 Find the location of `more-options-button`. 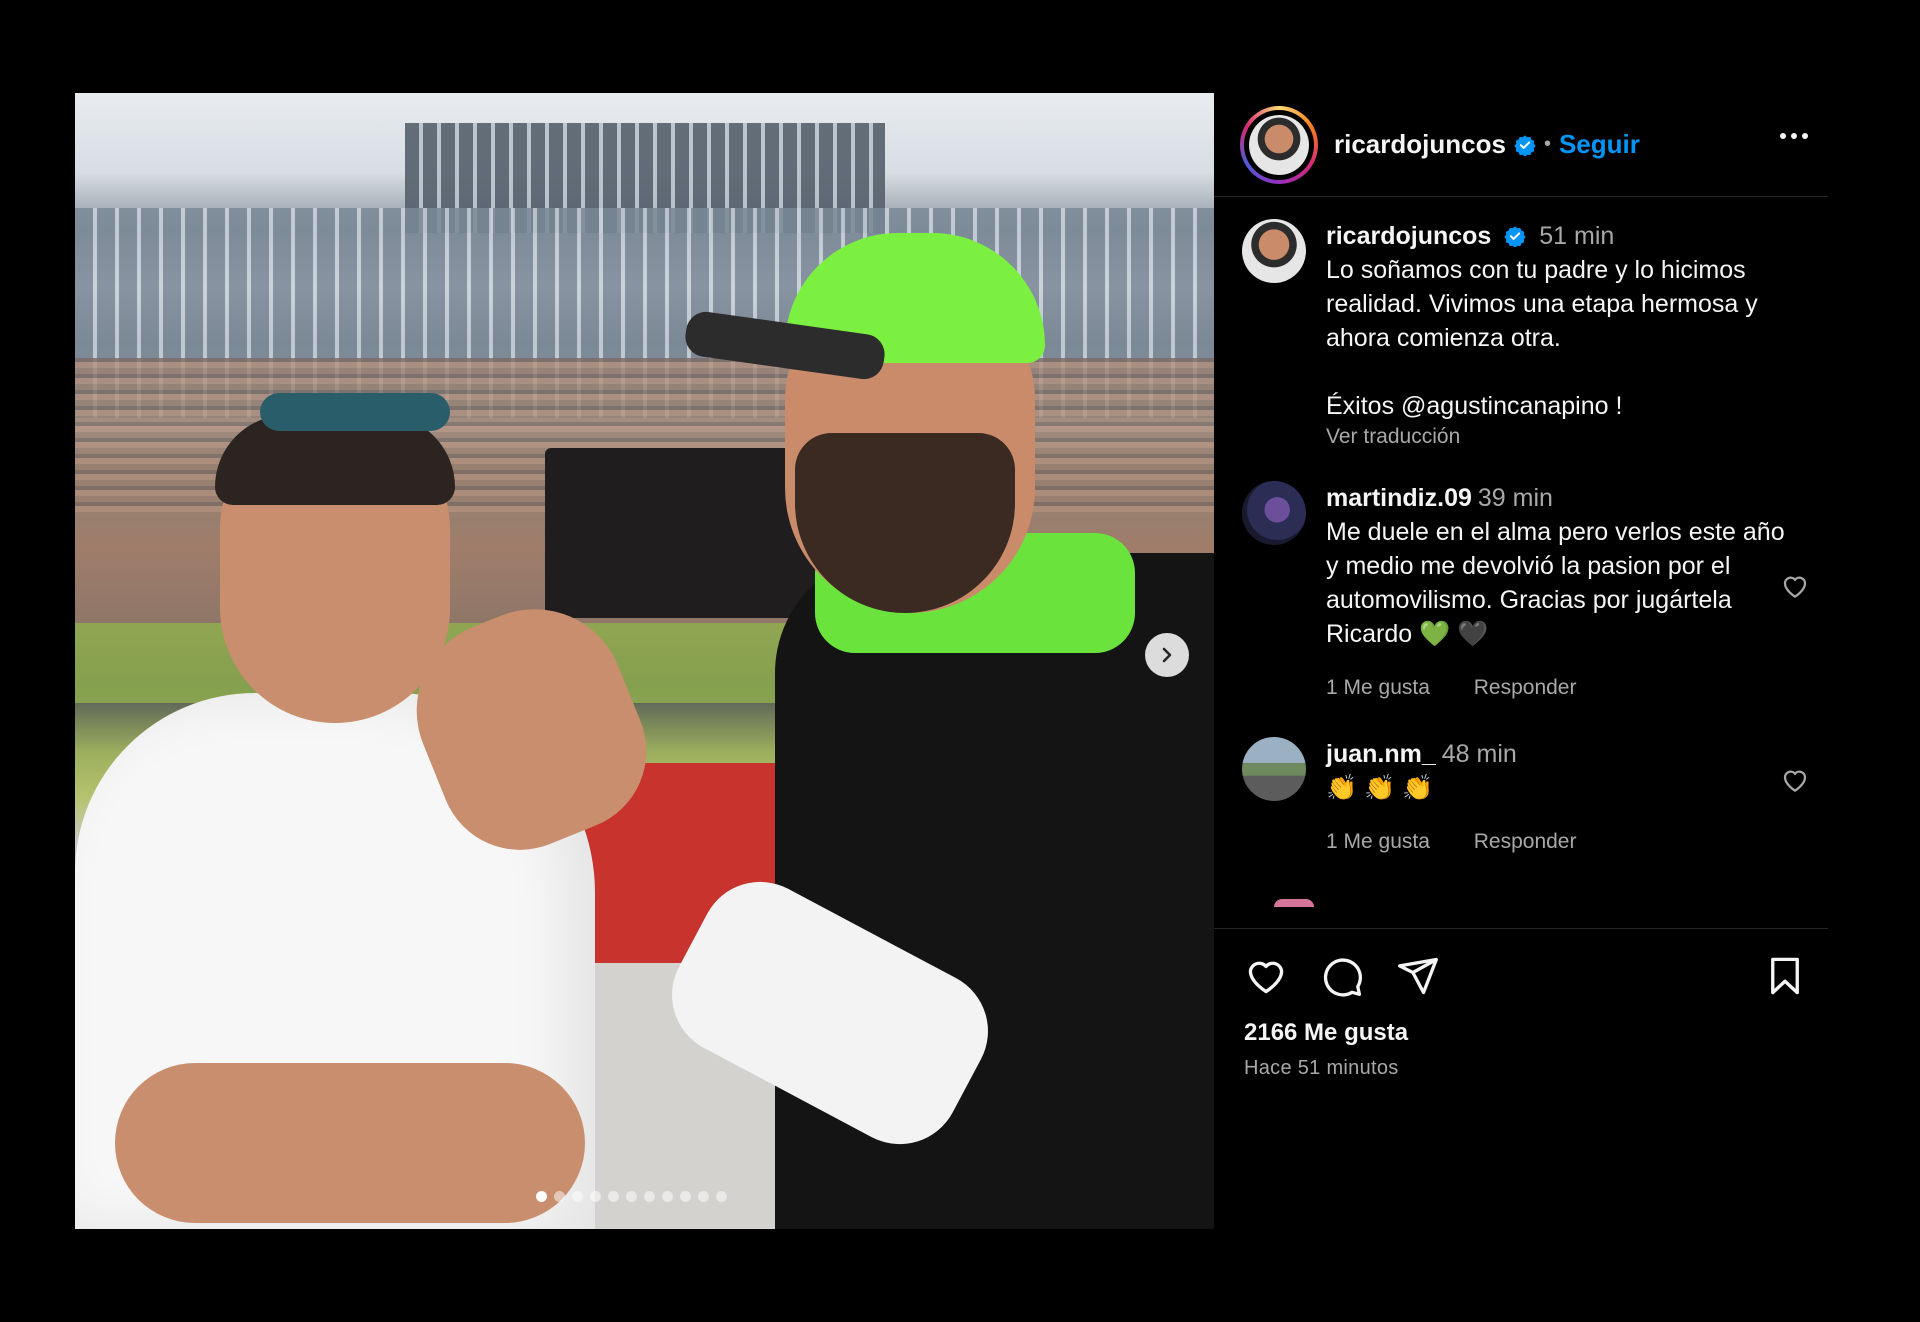

more-options-button is located at coordinates (1794, 136).